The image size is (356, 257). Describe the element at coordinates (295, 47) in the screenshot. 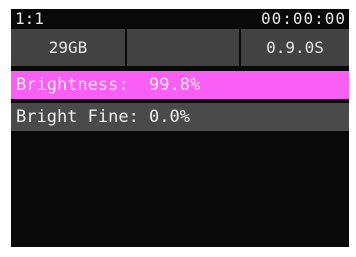

I see `firmware-version: 0.9.0S` at that location.